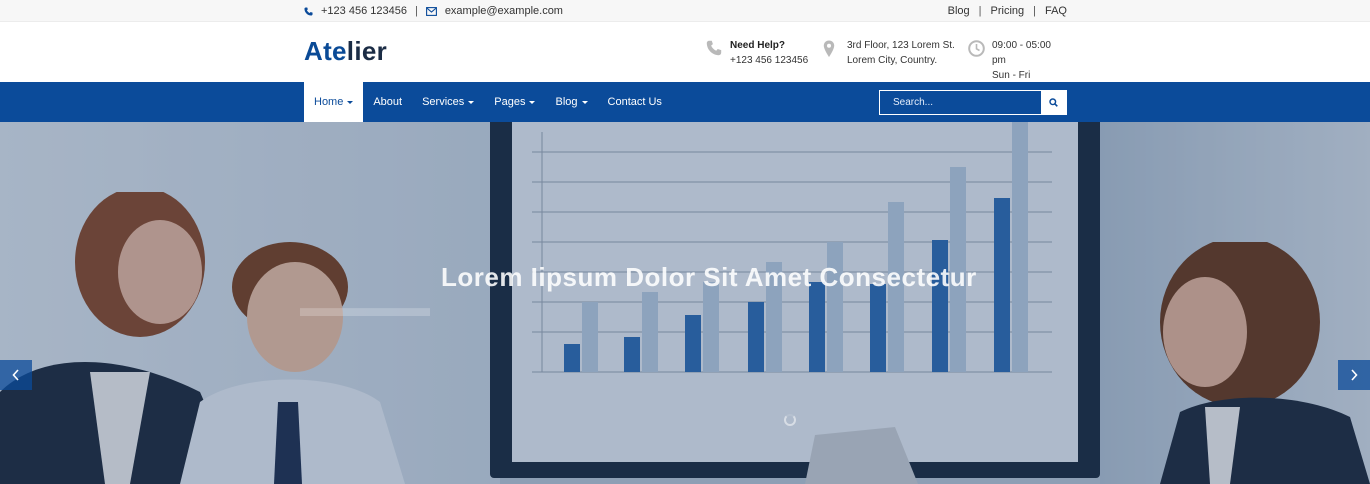 This screenshot has width=1370, height=484. I want to click on nav-item-contact: Contact Us, so click(635, 102).